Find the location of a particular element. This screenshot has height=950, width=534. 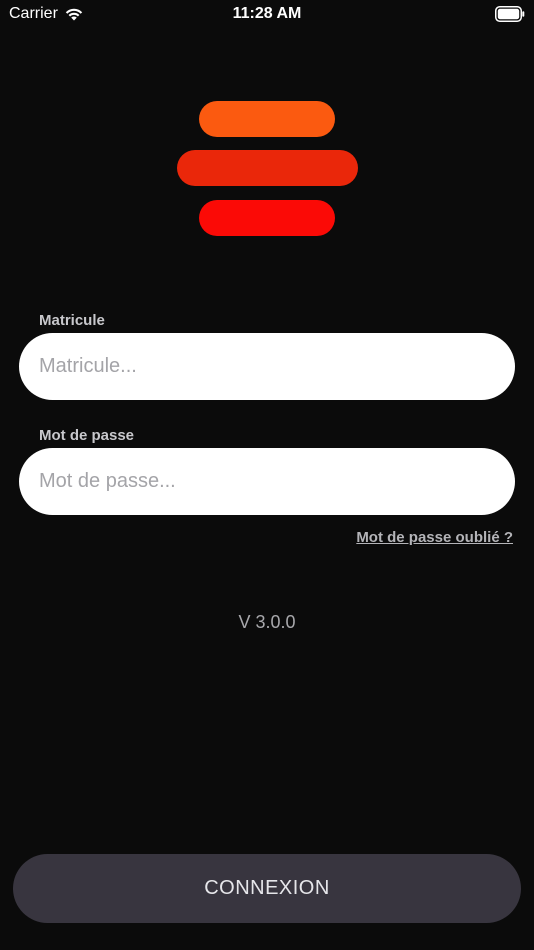

password-input is located at coordinates (267, 481).